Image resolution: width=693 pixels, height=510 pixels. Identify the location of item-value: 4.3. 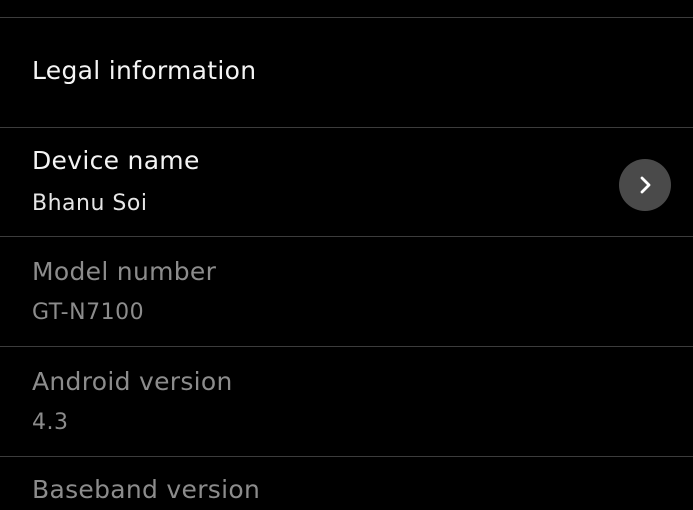
(50, 422).